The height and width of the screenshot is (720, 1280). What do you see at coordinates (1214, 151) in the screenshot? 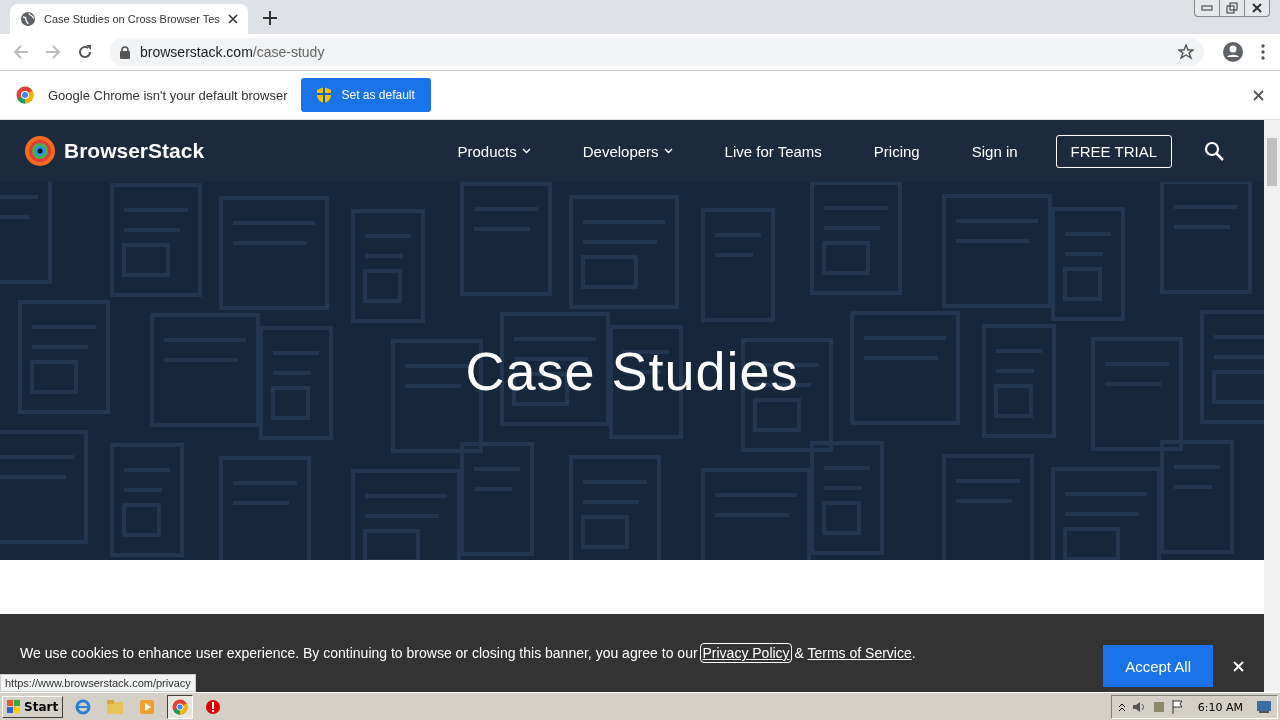
I see `search-icon` at bounding box center [1214, 151].